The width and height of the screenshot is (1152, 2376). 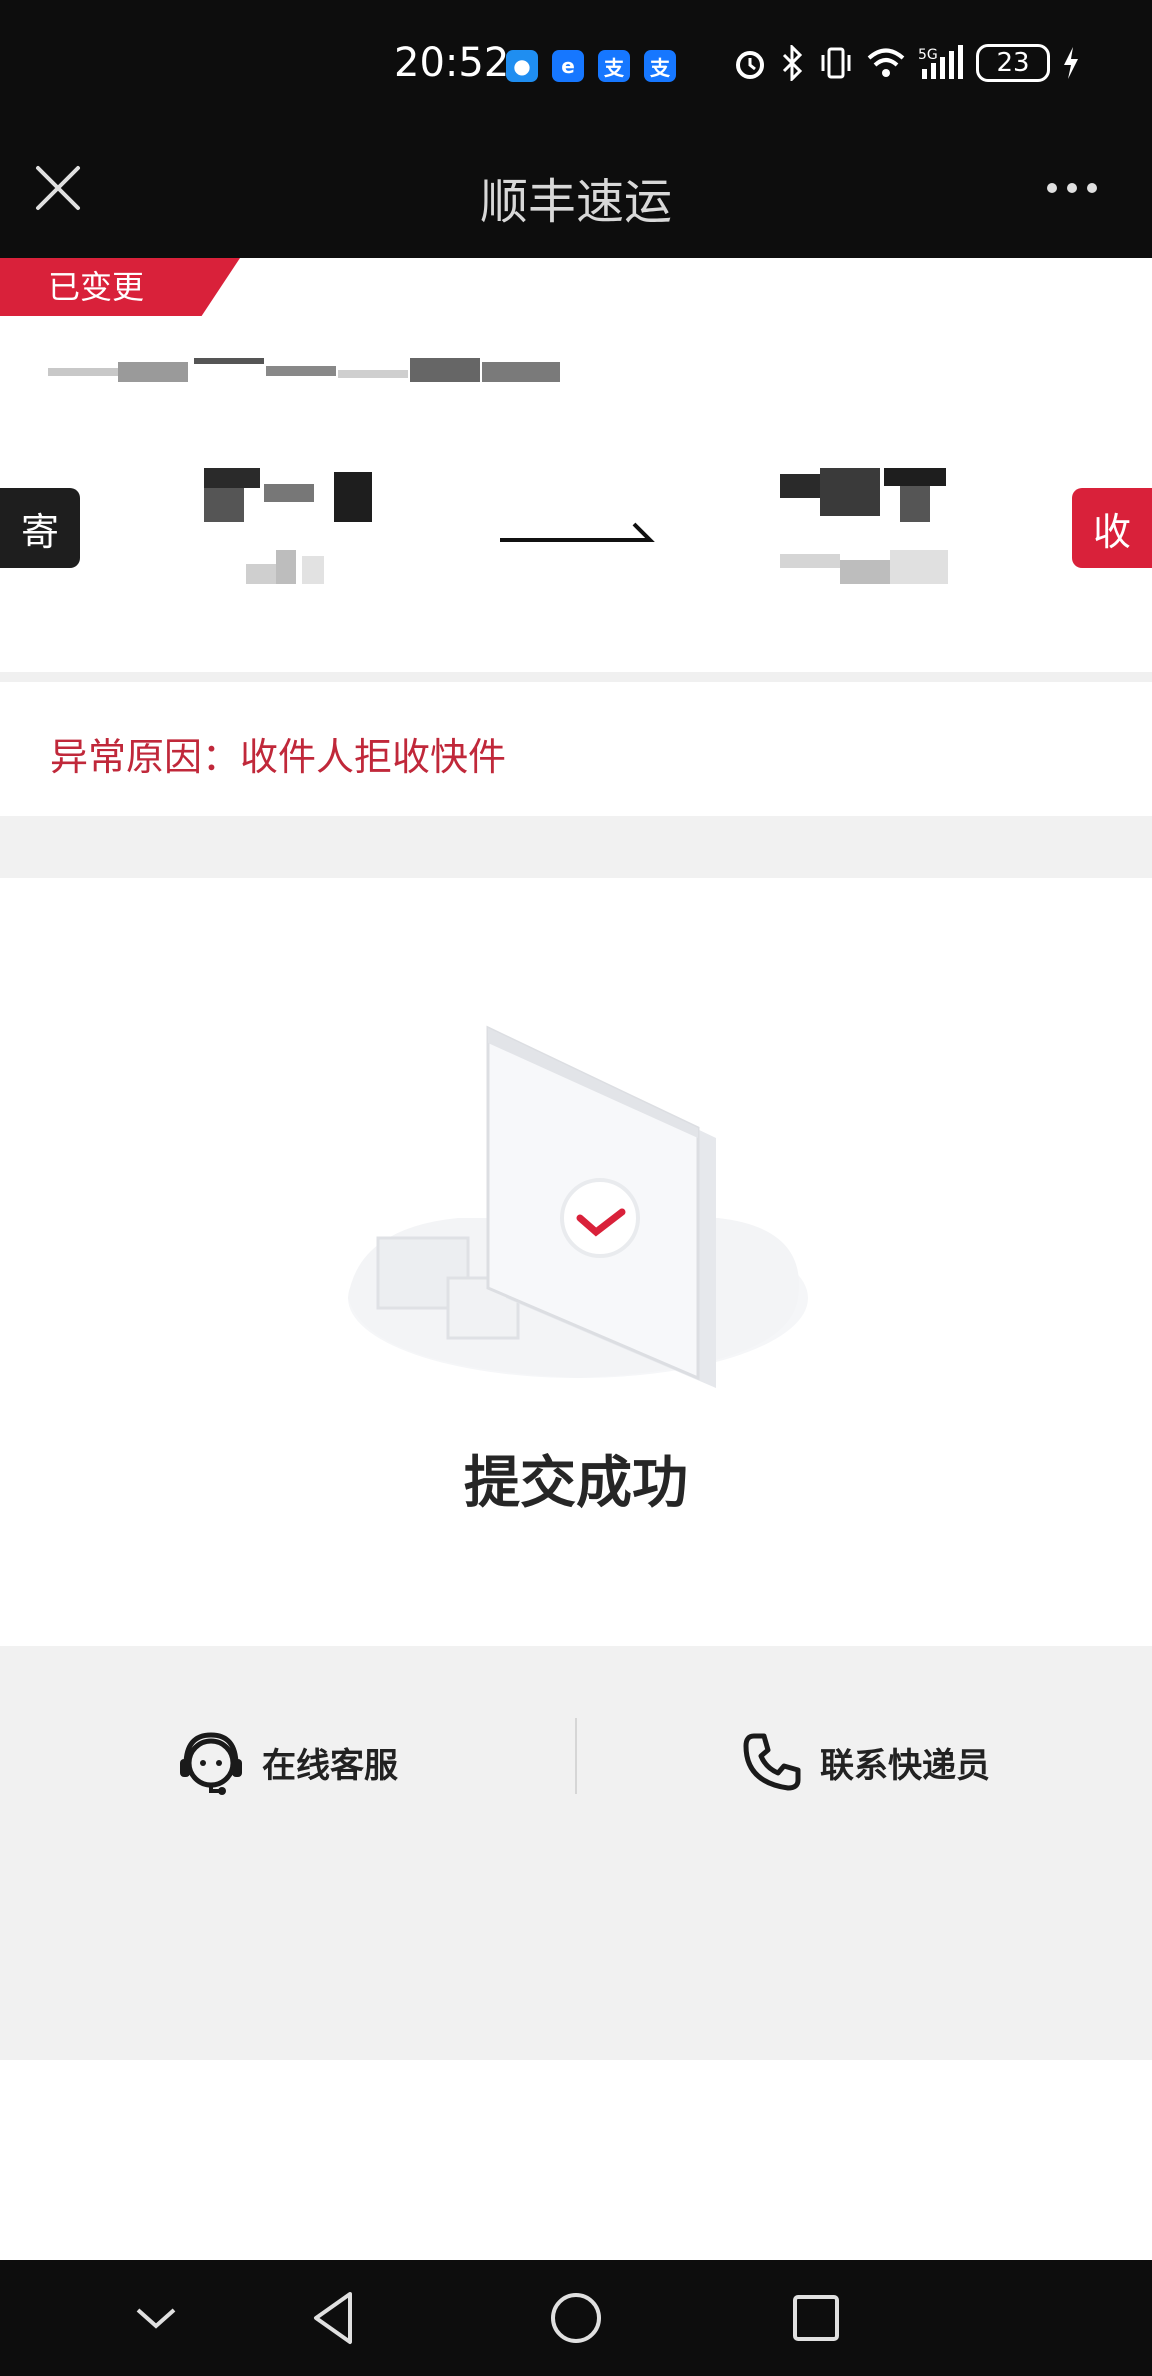 I want to click on success-illustration, so click(x=578, y=1206).